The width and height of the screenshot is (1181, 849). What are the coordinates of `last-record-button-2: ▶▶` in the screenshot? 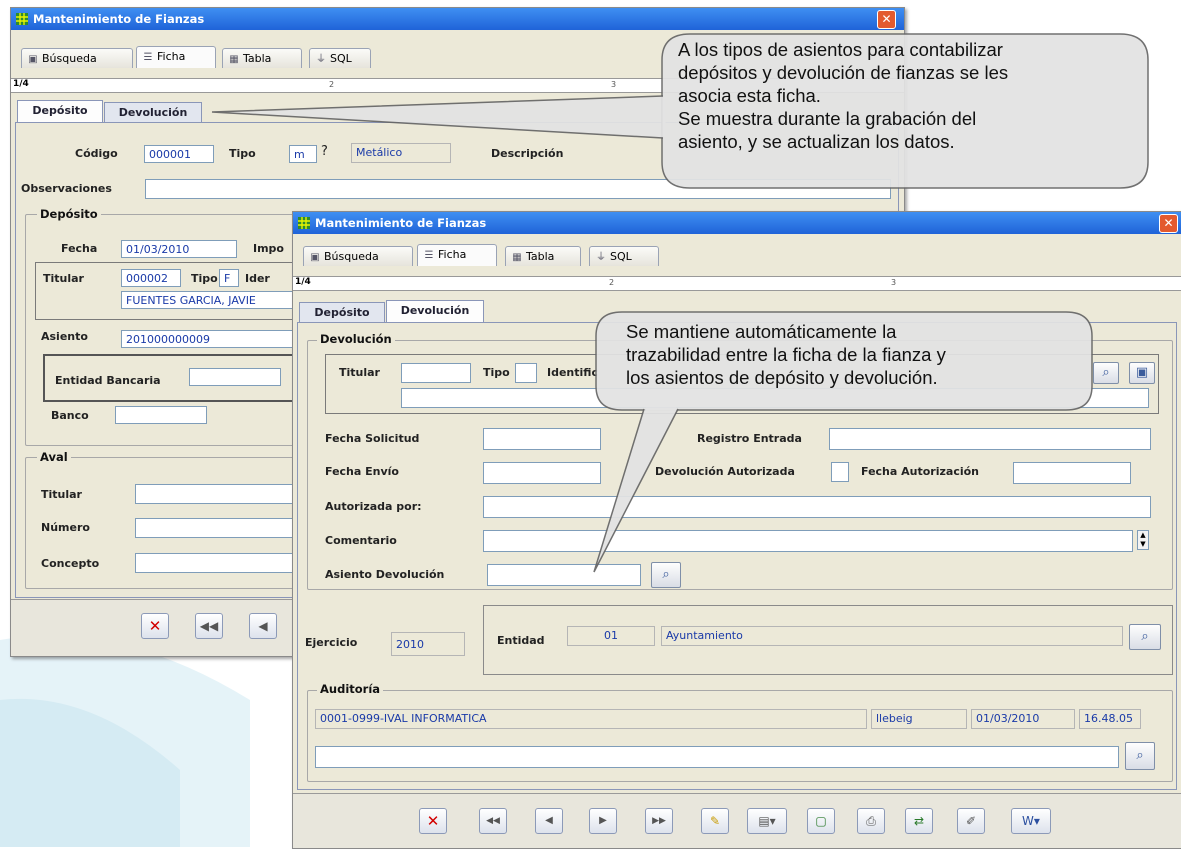 It's located at (659, 821).